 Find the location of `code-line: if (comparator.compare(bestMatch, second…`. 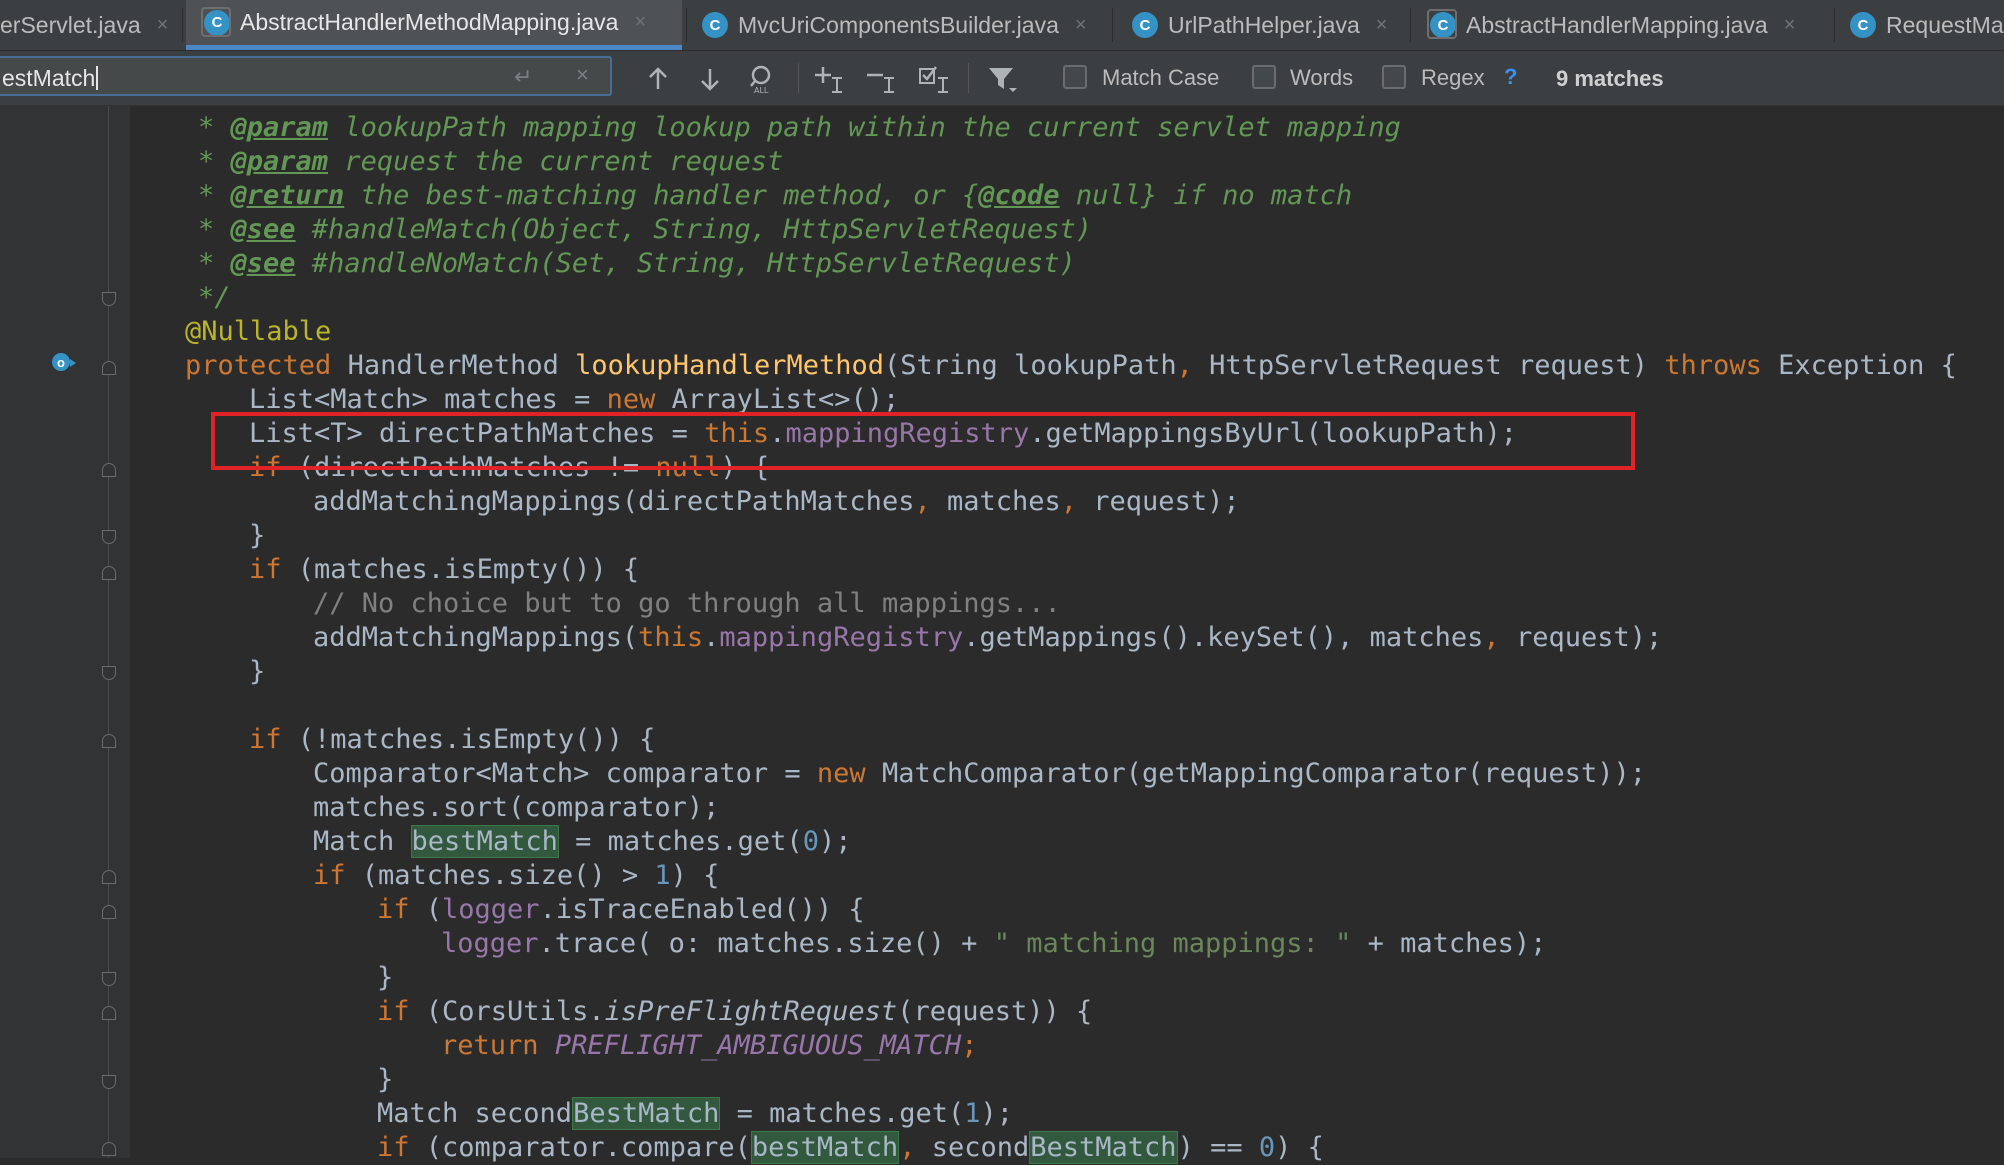

code-line: if (comparator.compare(bestMatch, second… is located at coordinates (850, 1147).